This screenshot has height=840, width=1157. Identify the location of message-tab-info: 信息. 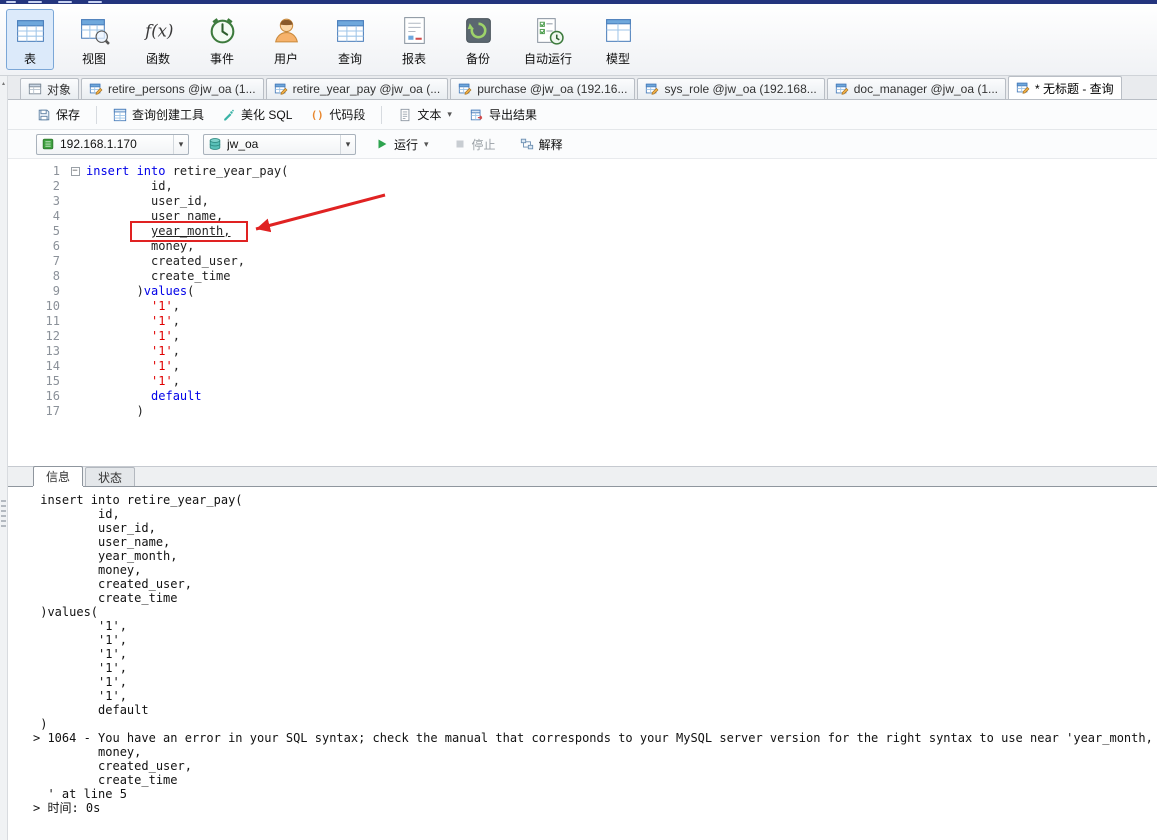
(58, 476).